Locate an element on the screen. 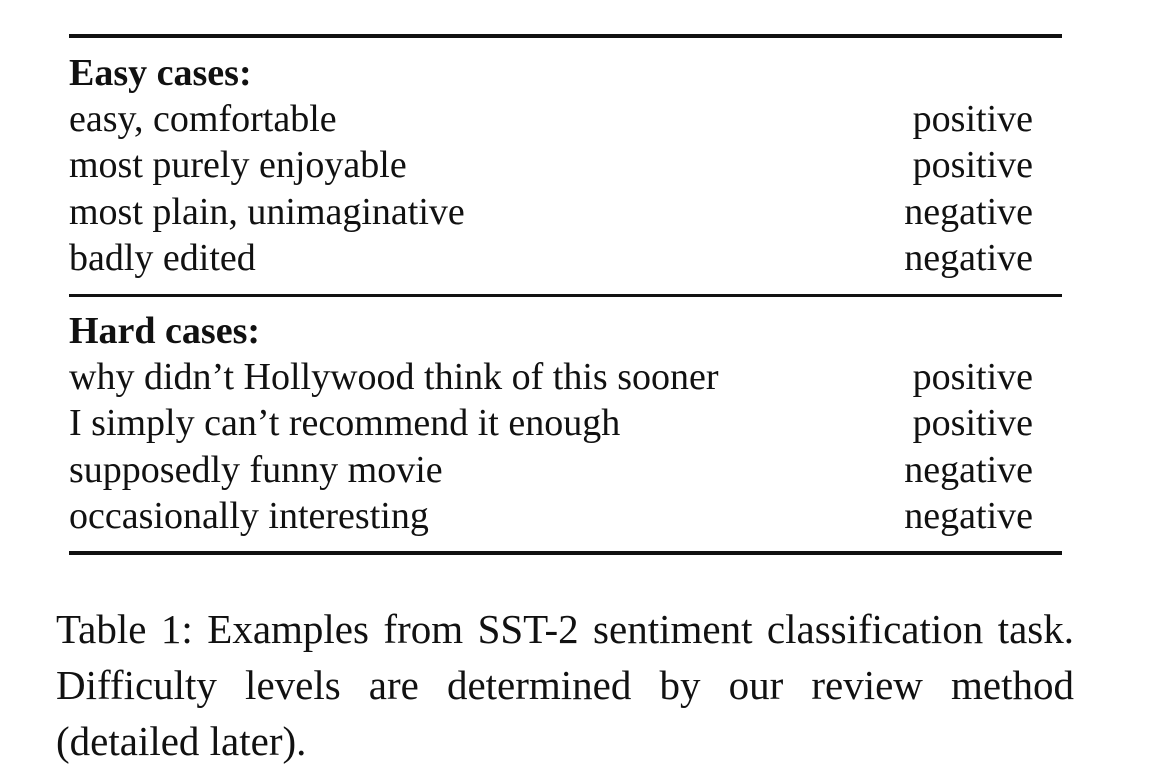 The height and width of the screenshot is (780, 1150). table-row: most plain, unimaginative negative is located at coordinates (551, 212).